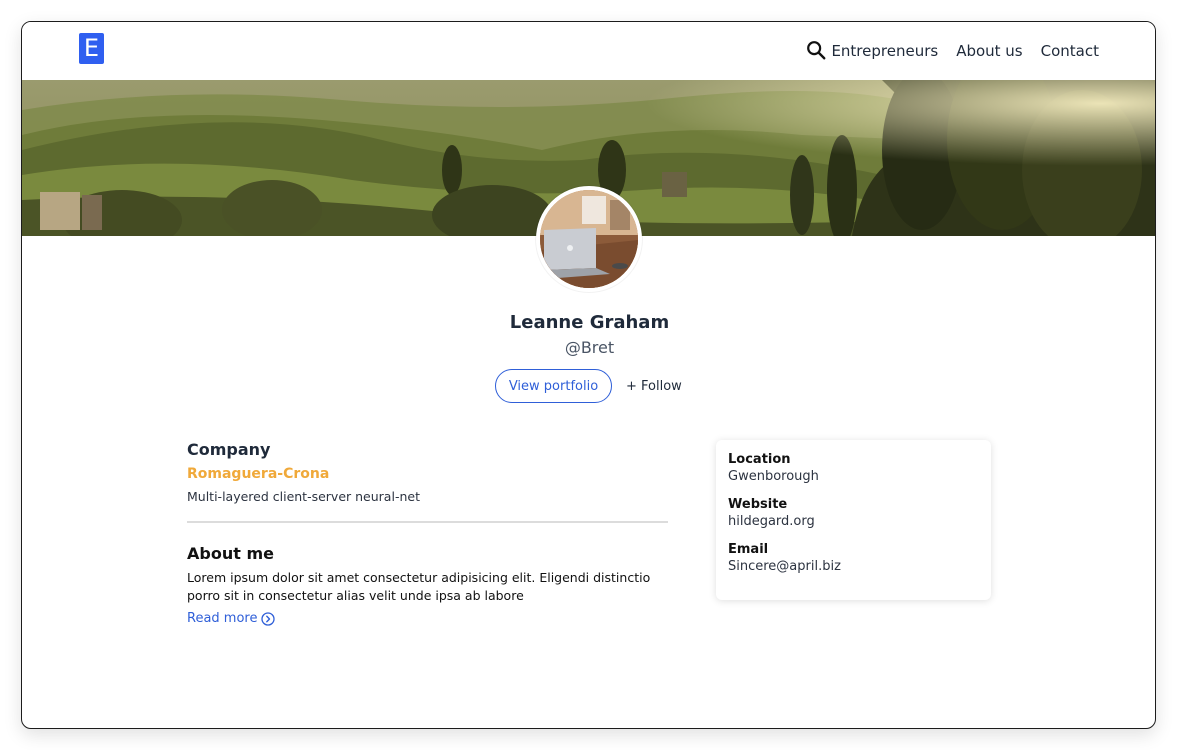 The height and width of the screenshot is (750, 1178). Describe the element at coordinates (589, 347) in the screenshot. I see `profile-handle: @Bret` at that location.